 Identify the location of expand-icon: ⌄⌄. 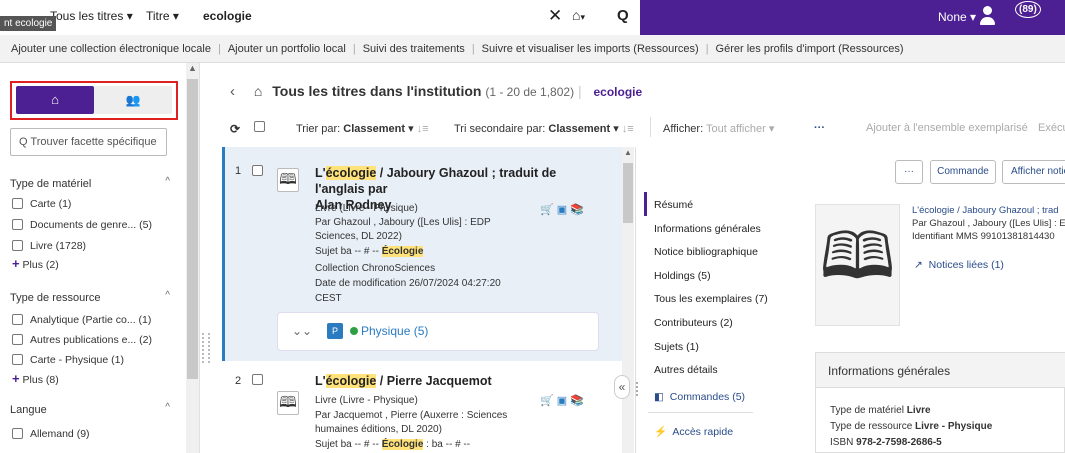
(302, 331).